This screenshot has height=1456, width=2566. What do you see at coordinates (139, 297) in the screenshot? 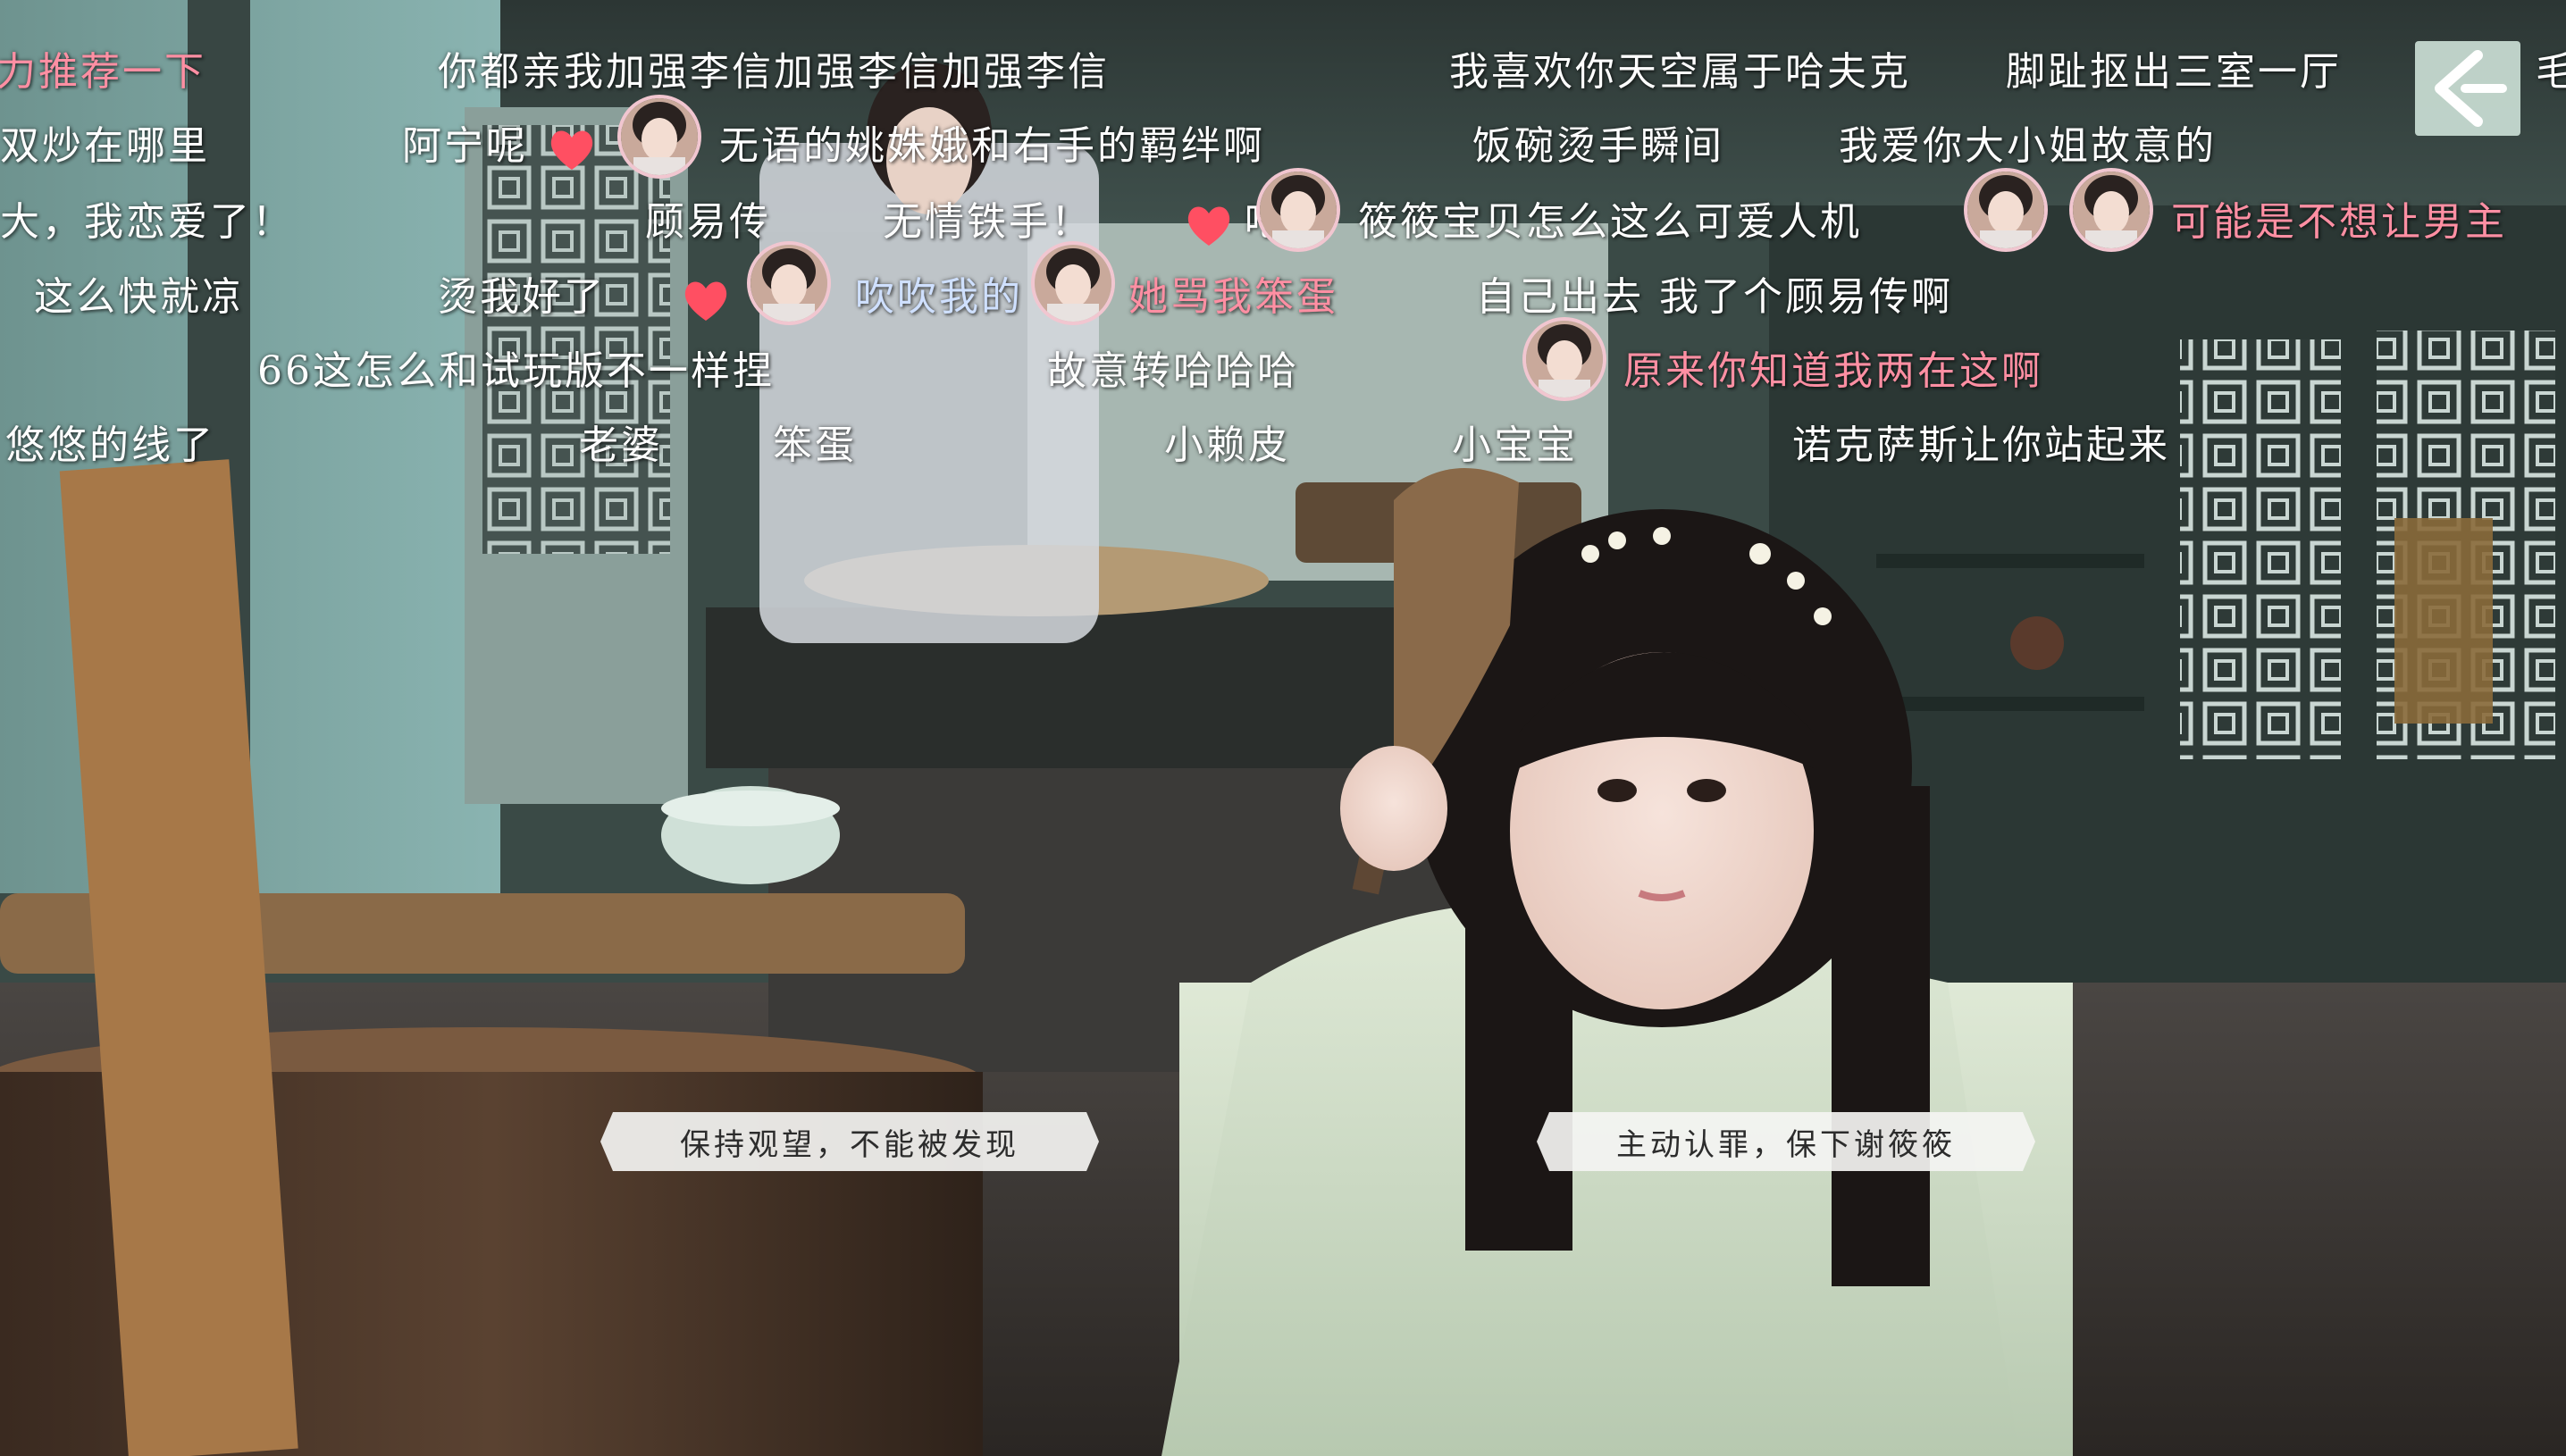
I see `danmaku-comment: 这么快就凉` at bounding box center [139, 297].